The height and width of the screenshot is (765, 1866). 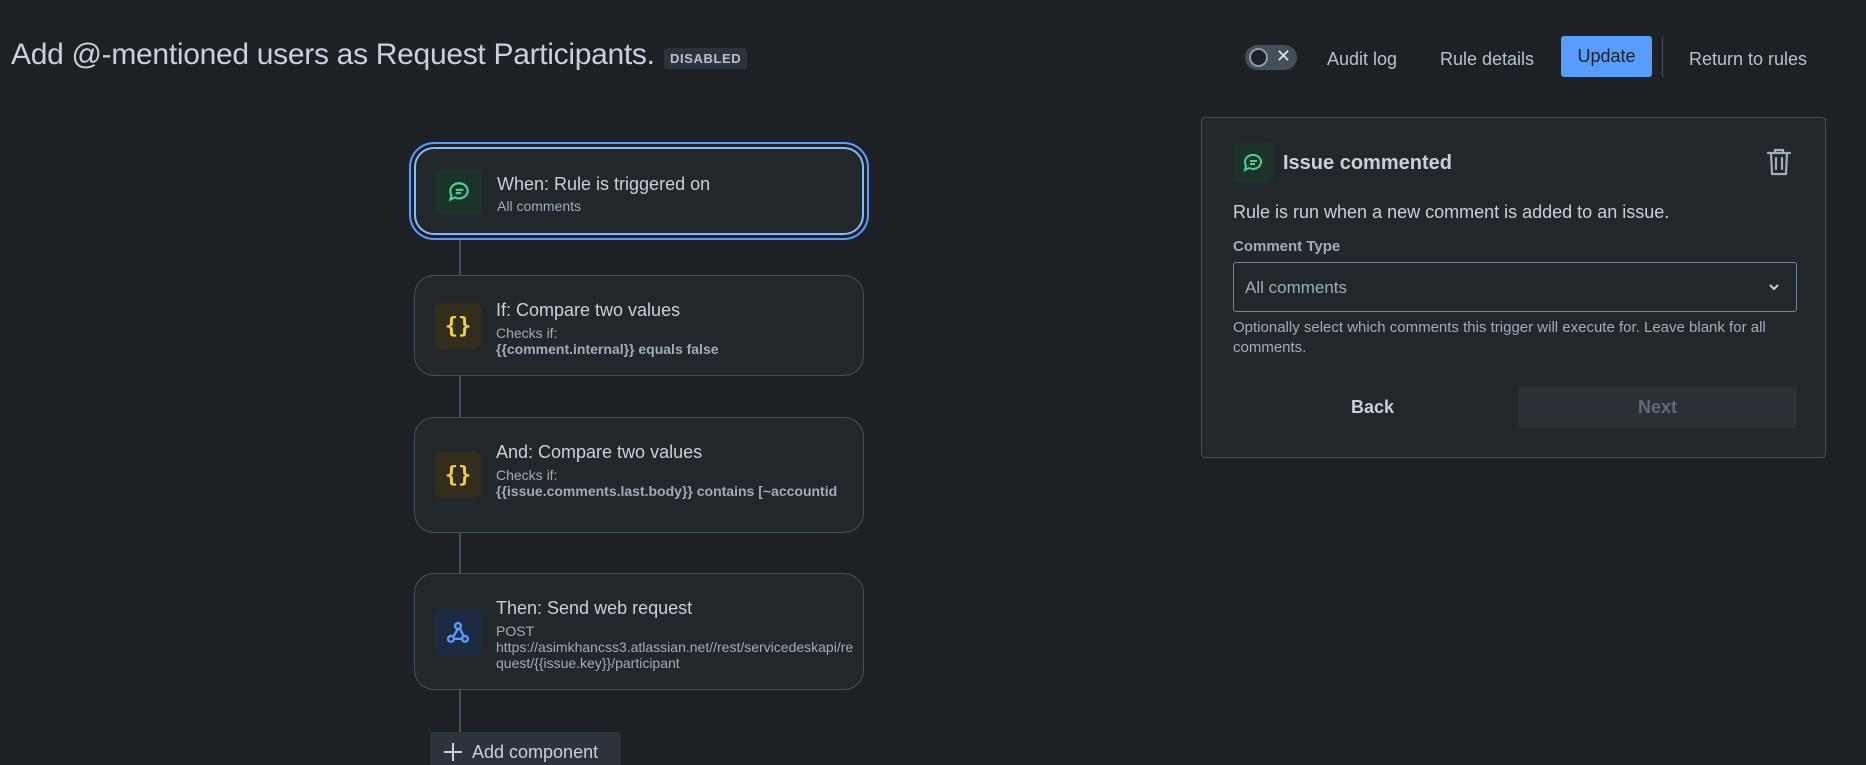 What do you see at coordinates (1367, 163) in the screenshot?
I see `panel-title: Issue commented` at bounding box center [1367, 163].